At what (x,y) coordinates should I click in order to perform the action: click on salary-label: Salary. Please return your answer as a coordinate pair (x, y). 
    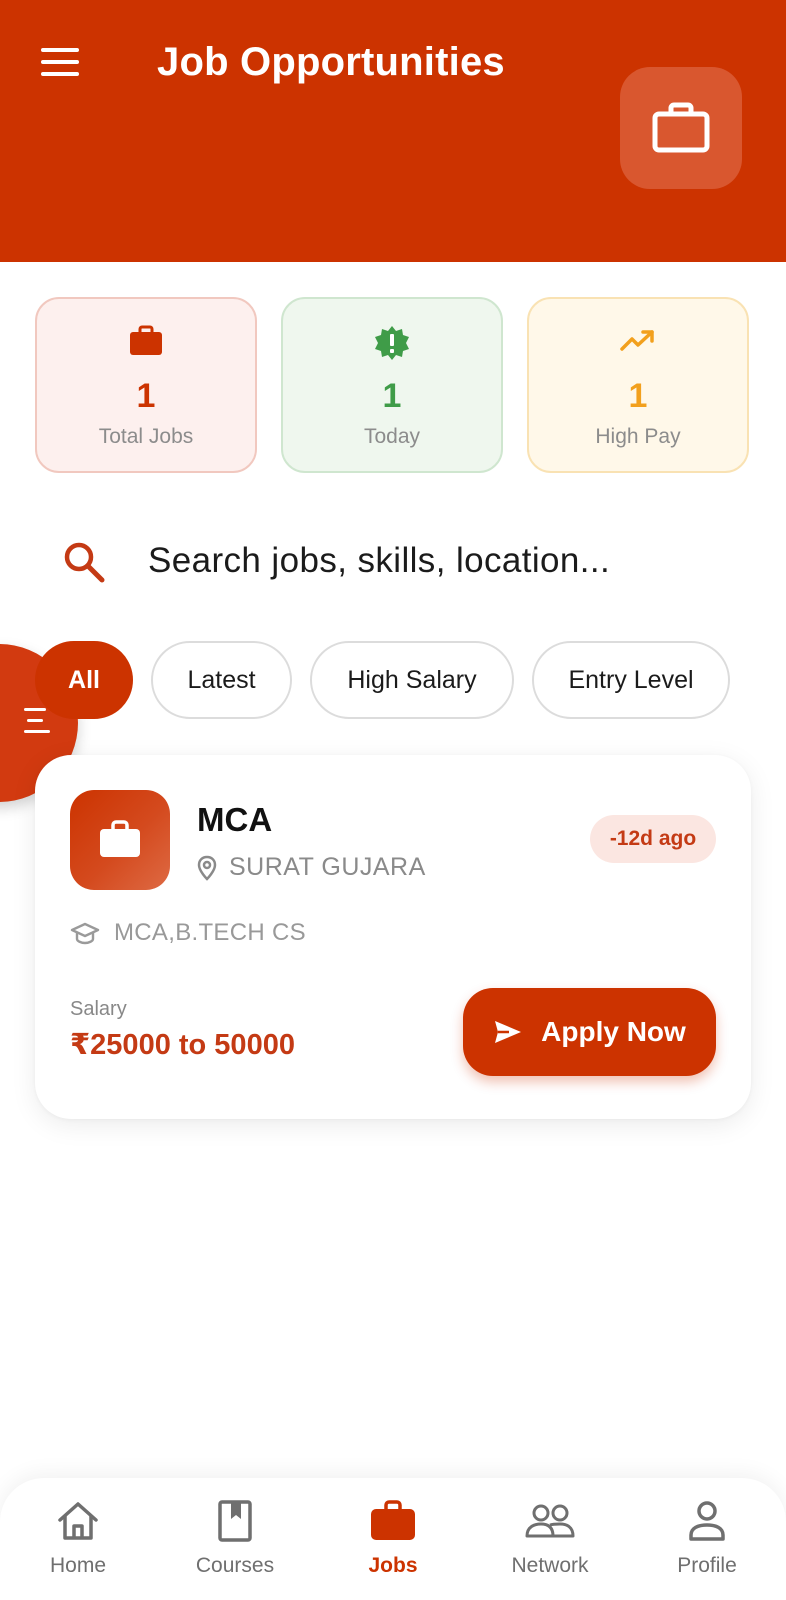
    Looking at the image, I should click on (98, 1009).